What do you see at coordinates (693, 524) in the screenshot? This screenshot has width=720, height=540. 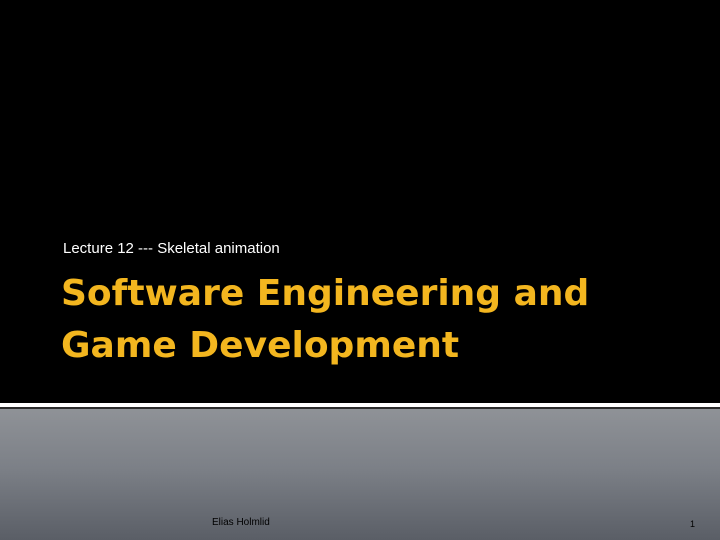 I see `slide-number: 1` at bounding box center [693, 524].